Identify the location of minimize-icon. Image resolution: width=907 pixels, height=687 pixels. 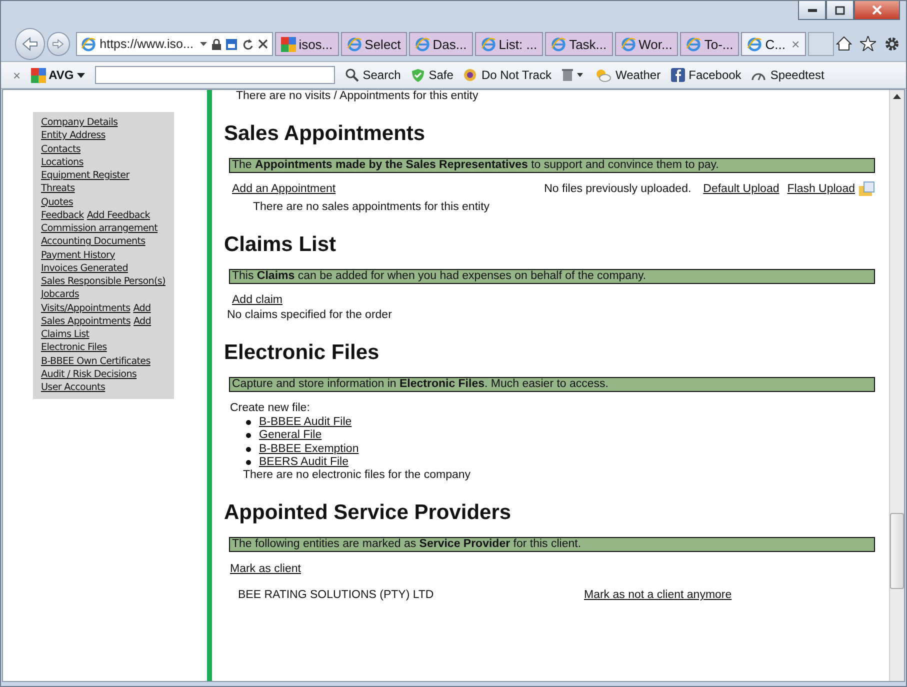
(812, 10).